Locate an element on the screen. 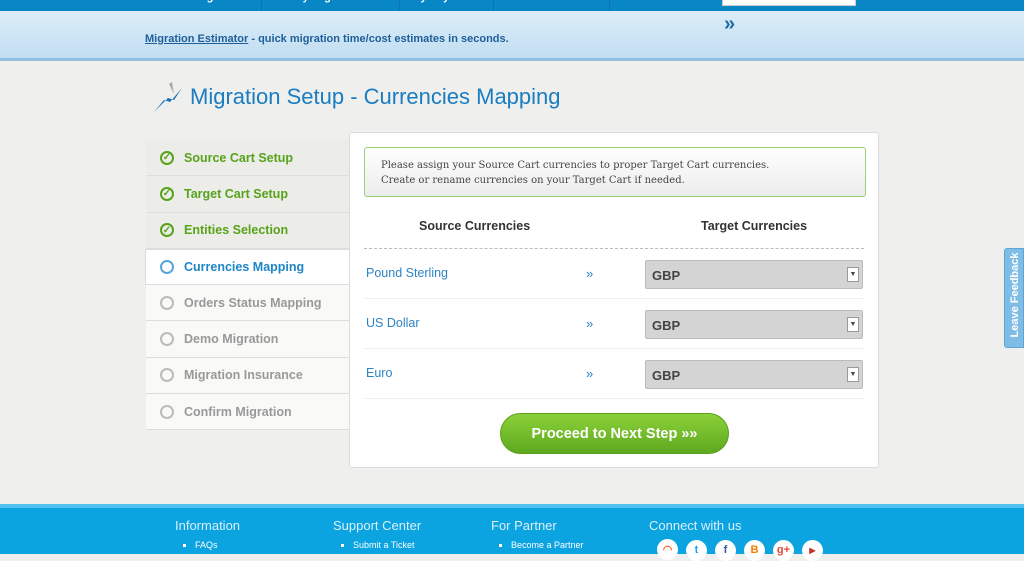 The image size is (1024, 561). step-orders-status-mapping: Orders Status Mapping is located at coordinates (248, 303).